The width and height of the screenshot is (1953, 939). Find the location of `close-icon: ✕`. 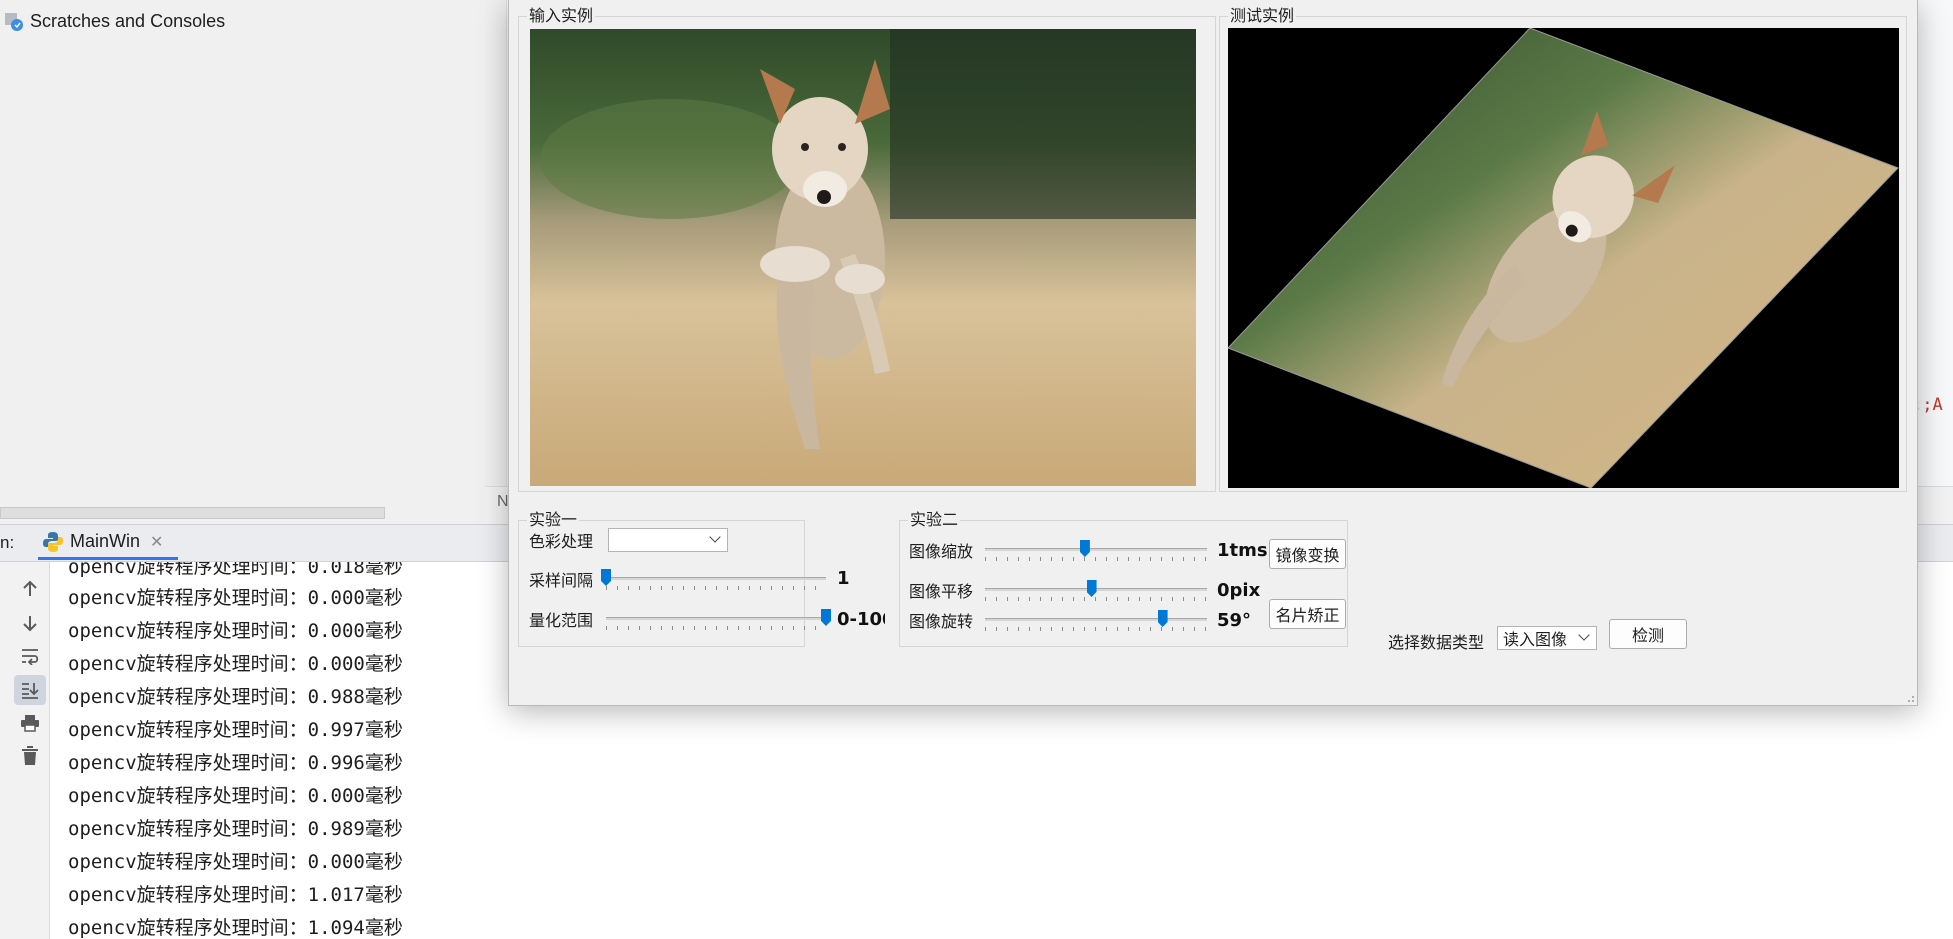

close-icon: ✕ is located at coordinates (156, 542).